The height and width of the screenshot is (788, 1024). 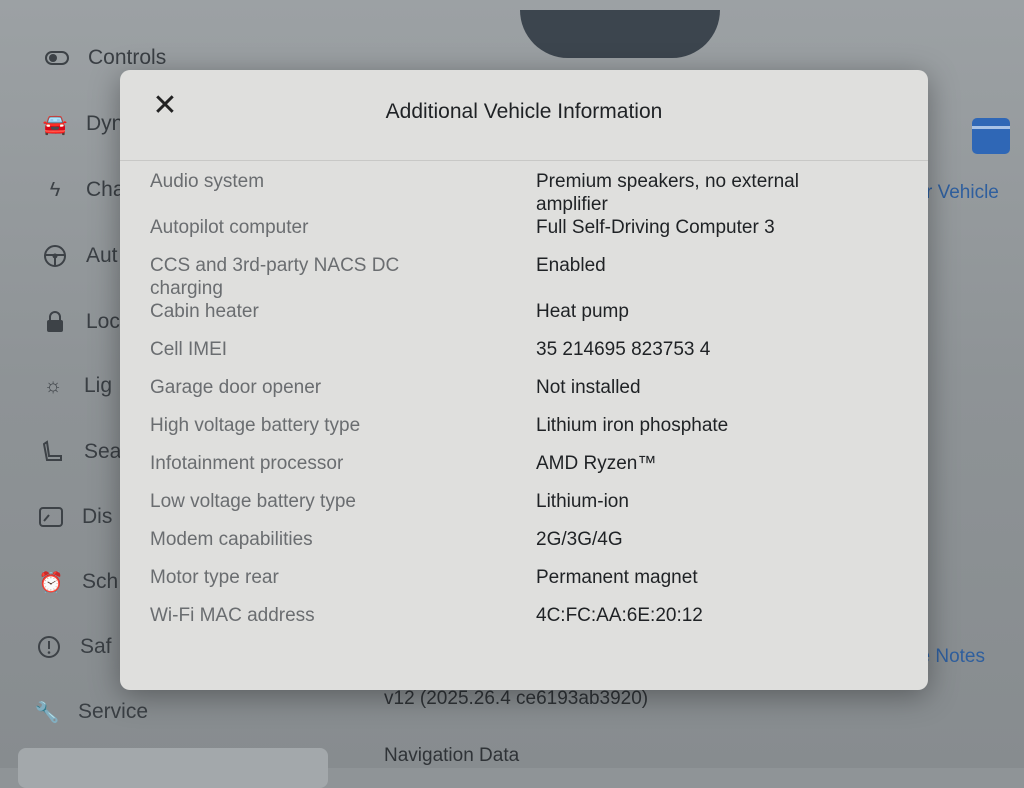 I want to click on info-value: Heat pump, so click(x=582, y=311).